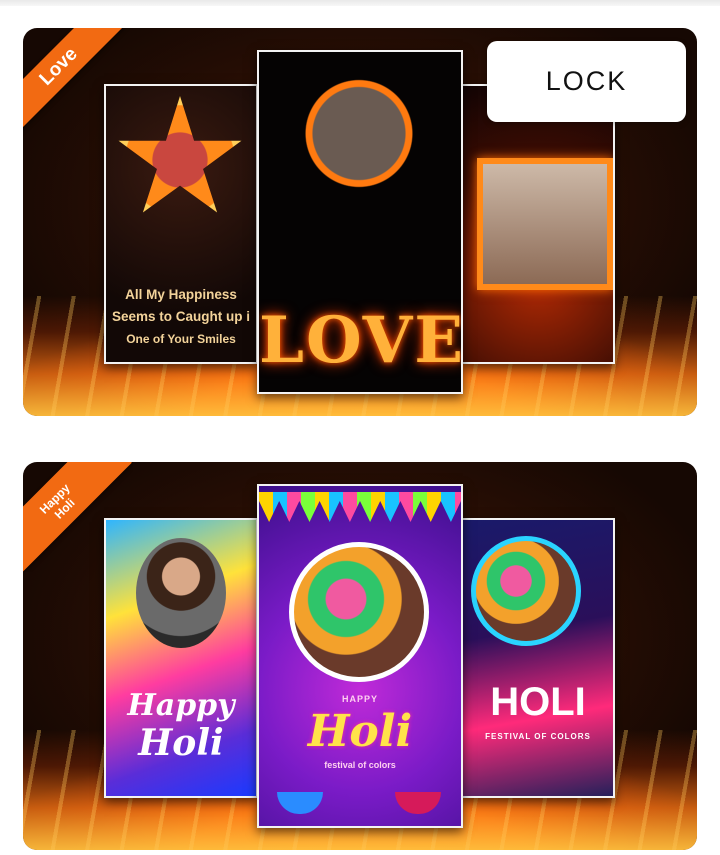 The height and width of the screenshot is (855, 720). I want to click on color-bowl-right, so click(418, 803).